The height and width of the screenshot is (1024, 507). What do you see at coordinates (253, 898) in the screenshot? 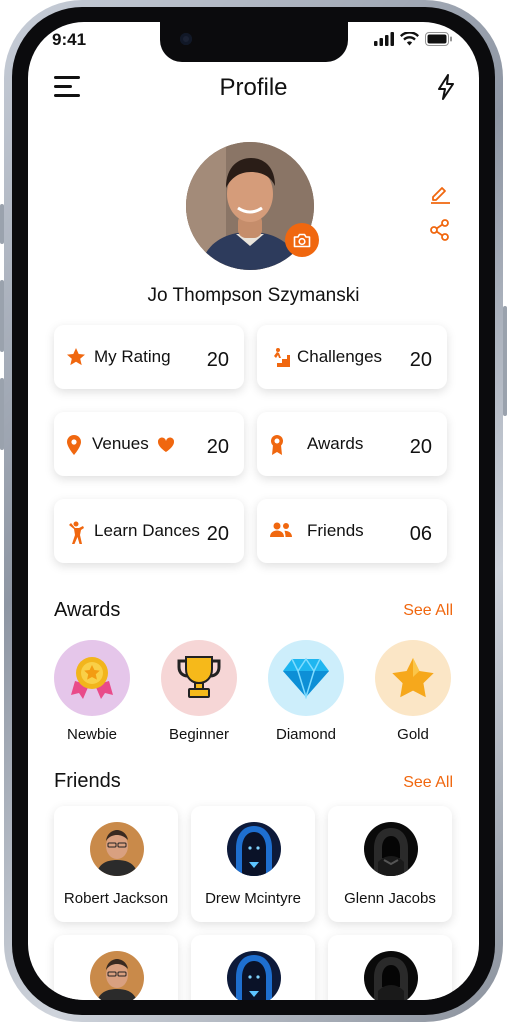
I see `friend-name: Drew Mcintyre` at bounding box center [253, 898].